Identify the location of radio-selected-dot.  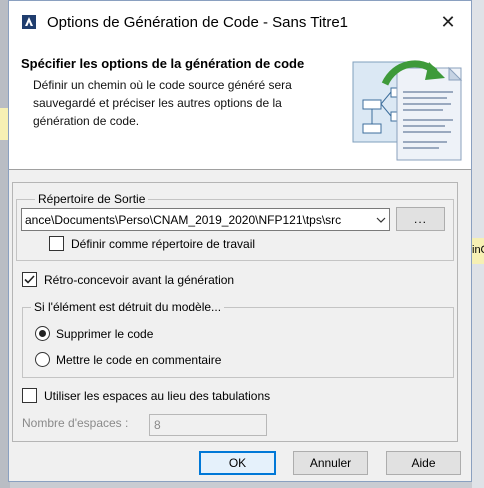
(42, 333).